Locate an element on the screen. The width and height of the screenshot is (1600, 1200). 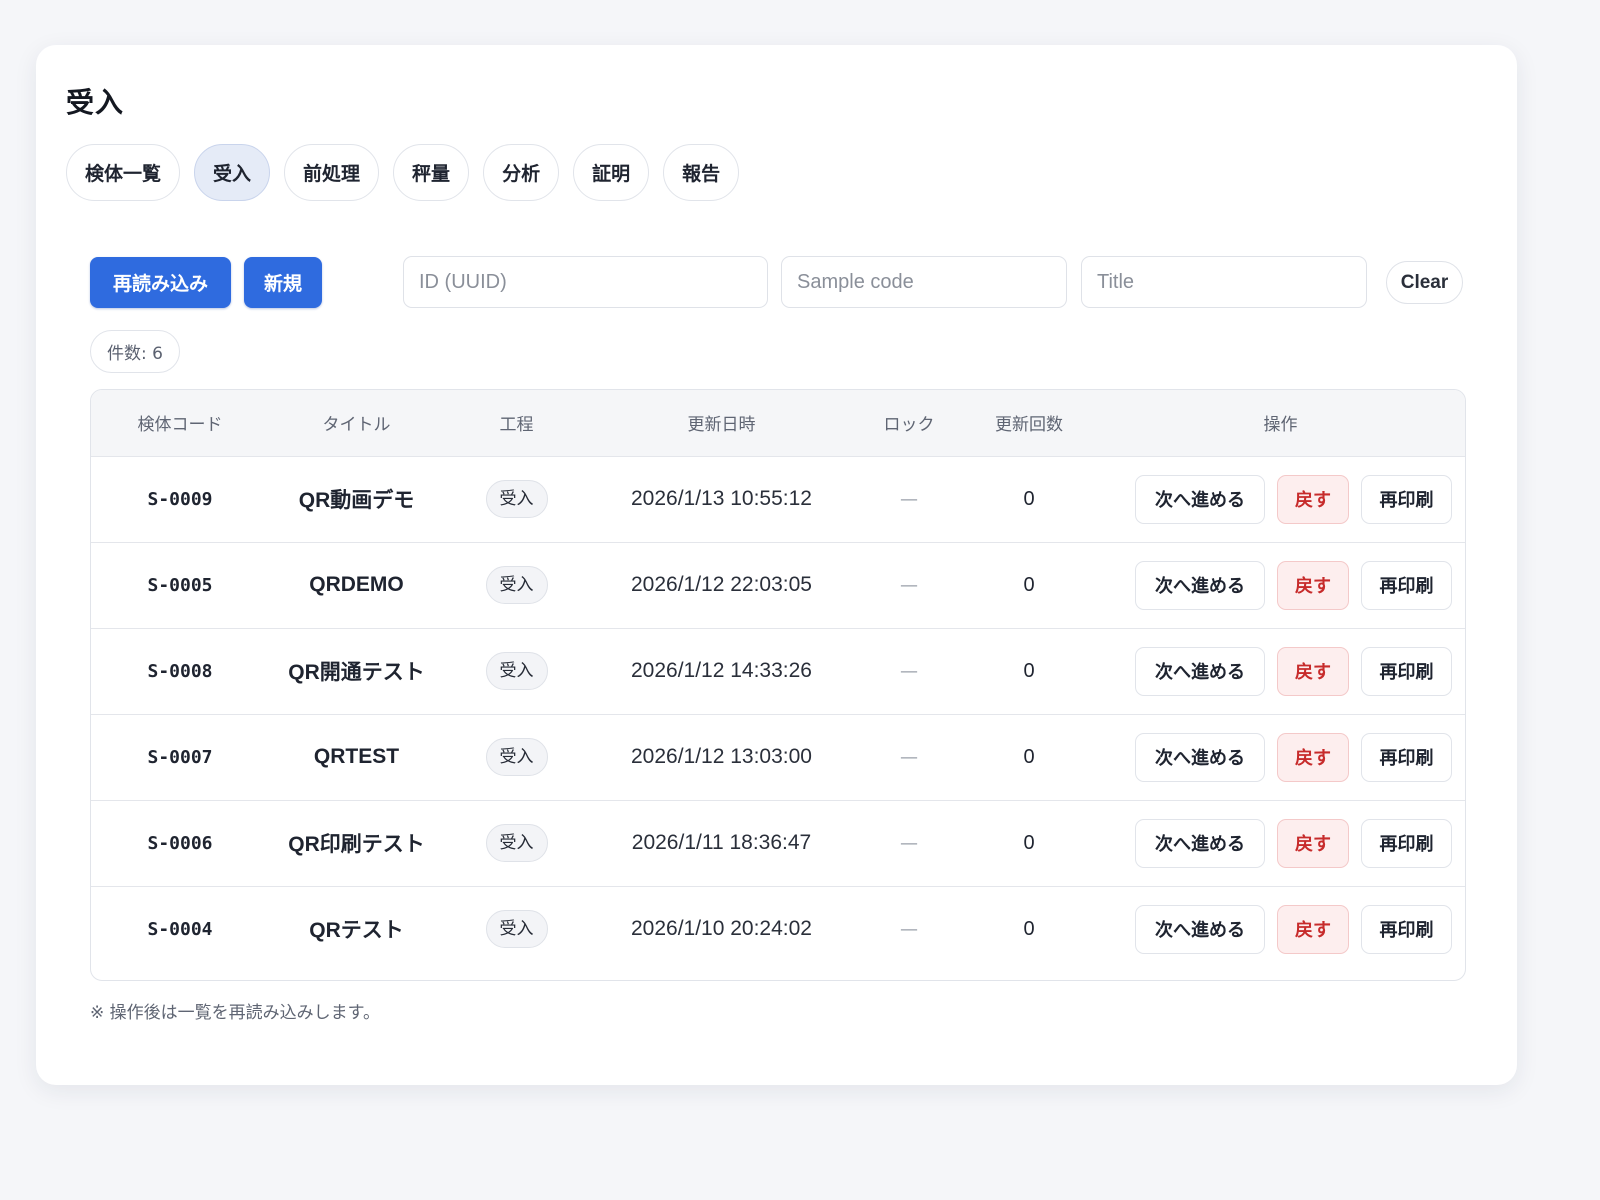
page-title: 受入 is located at coordinates (95, 102).